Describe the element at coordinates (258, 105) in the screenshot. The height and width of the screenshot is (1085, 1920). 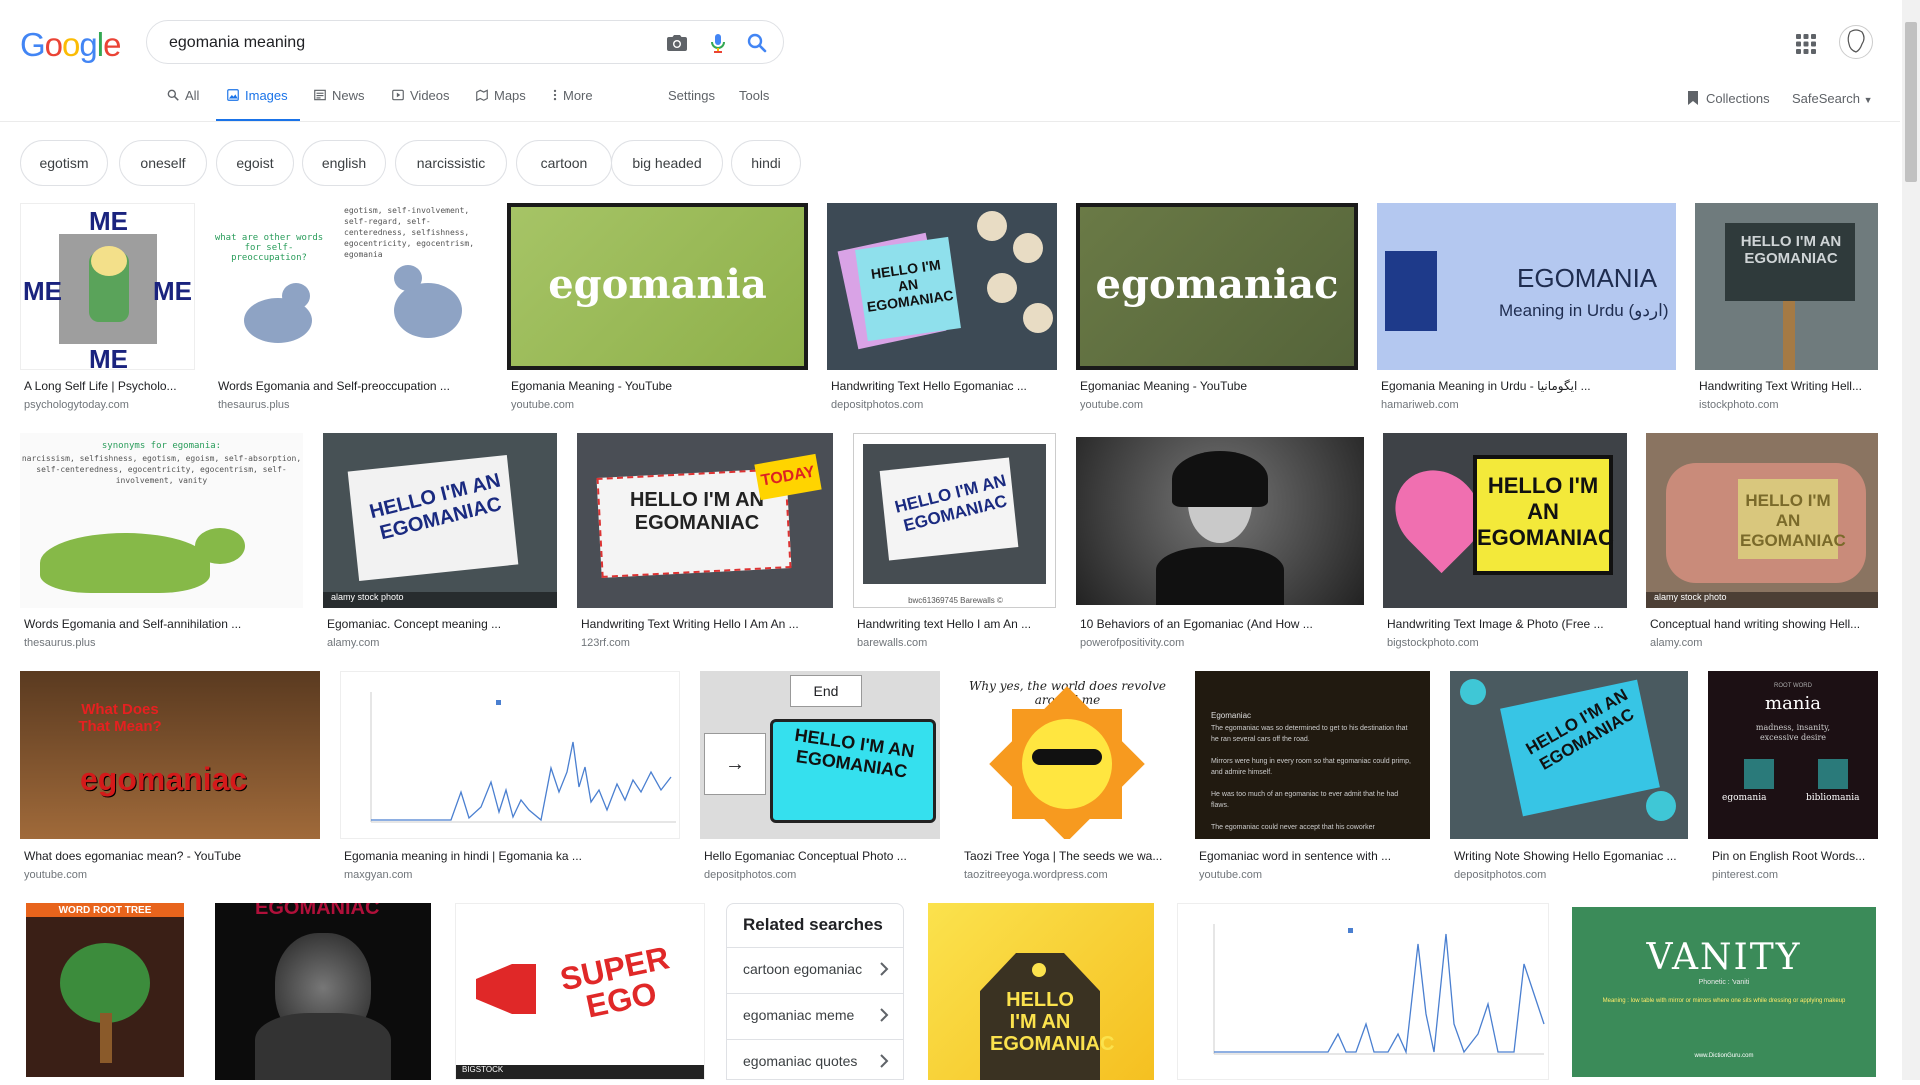
I see `tab-images: Images` at that location.